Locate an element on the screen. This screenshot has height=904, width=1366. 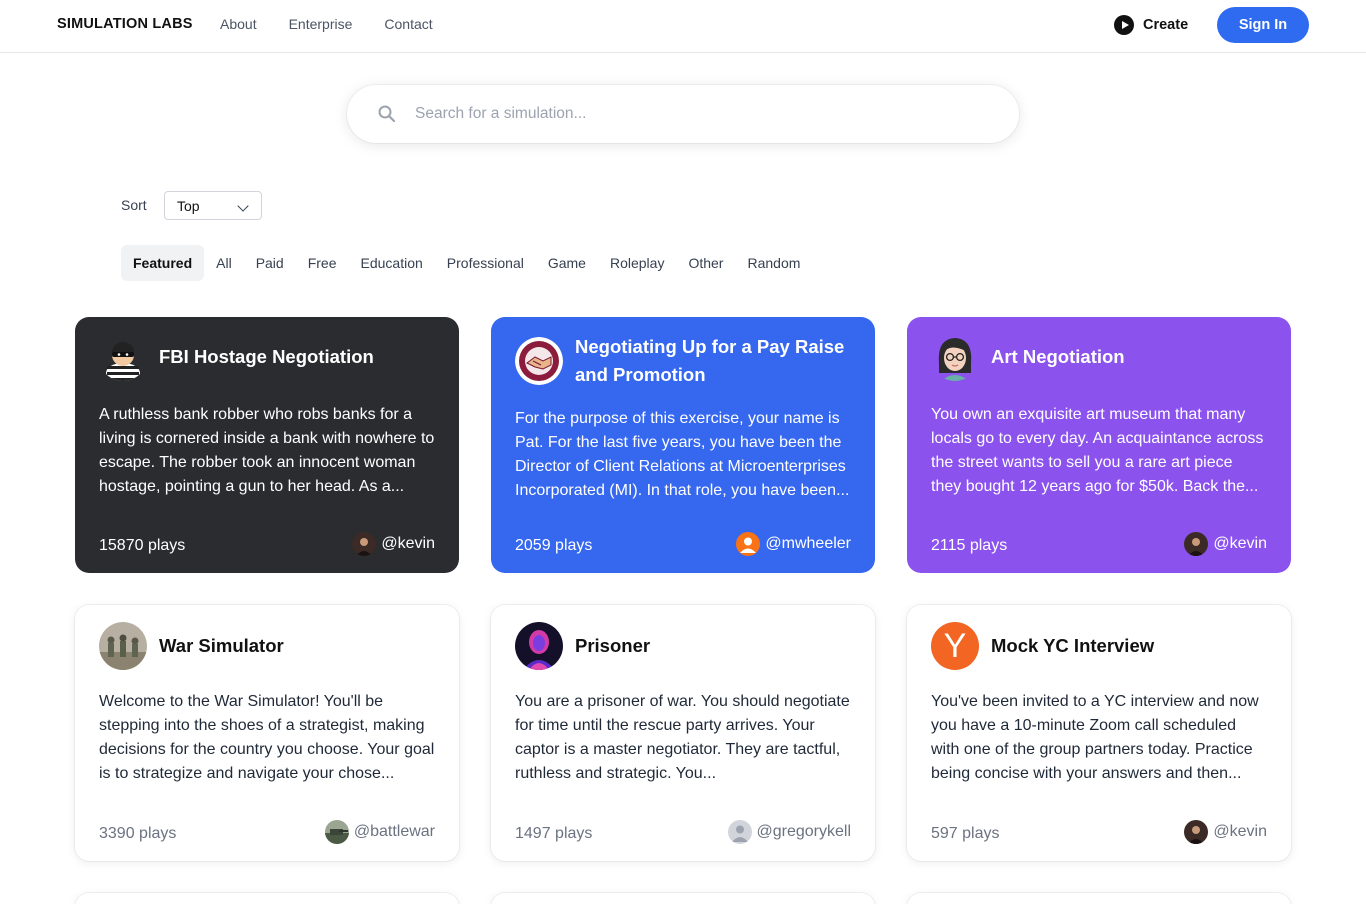
author-link: @gregorykell is located at coordinates (789, 832).